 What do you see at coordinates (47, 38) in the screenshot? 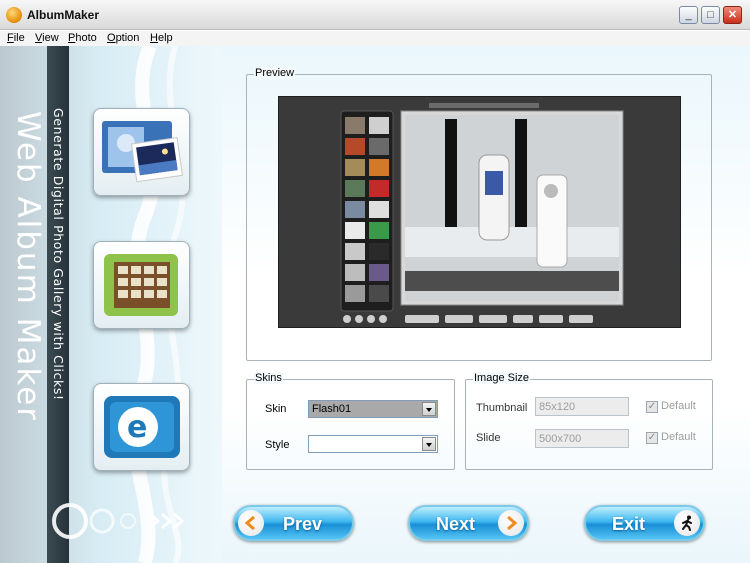
I see `menu-view: View` at bounding box center [47, 38].